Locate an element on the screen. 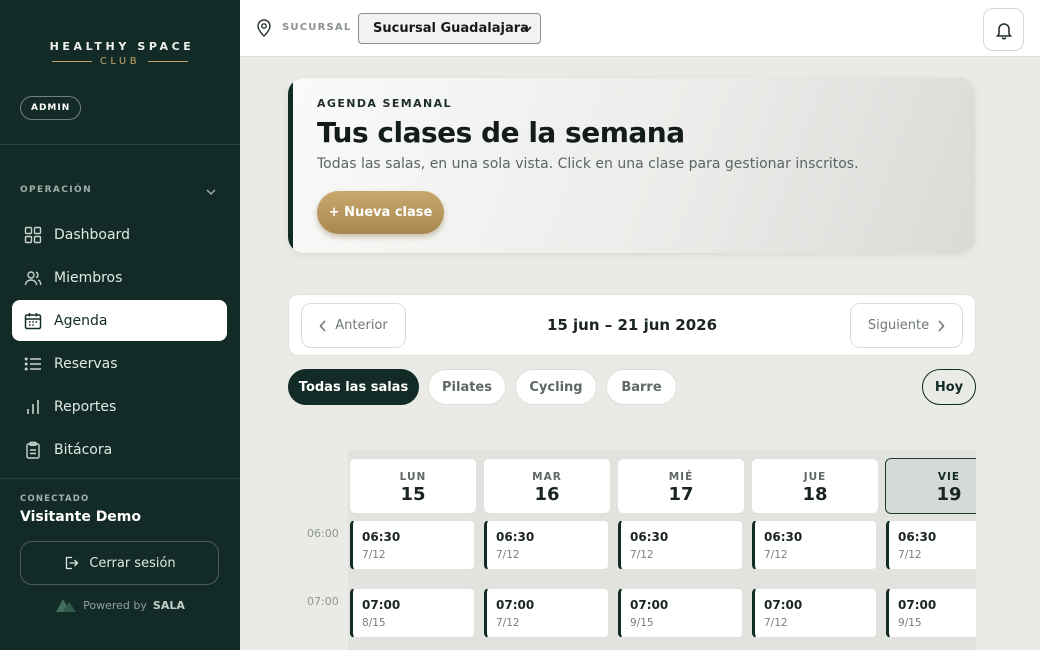 This screenshot has width=1040, height=650. hero-accent-bar is located at coordinates (290, 165).